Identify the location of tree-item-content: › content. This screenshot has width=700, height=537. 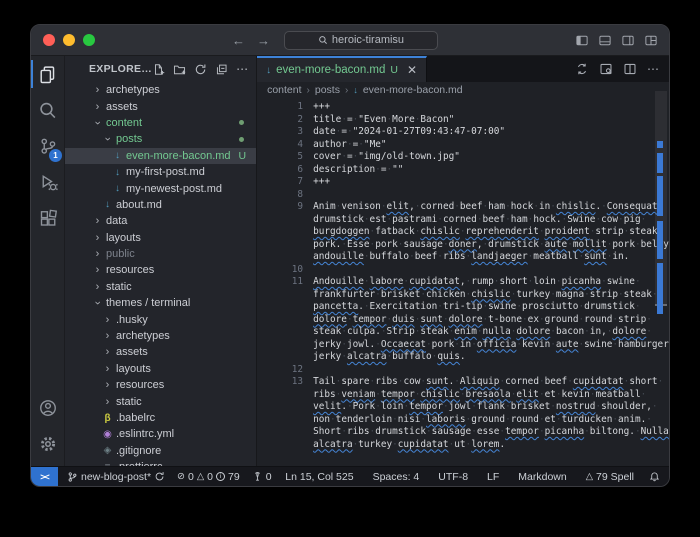
(160, 123).